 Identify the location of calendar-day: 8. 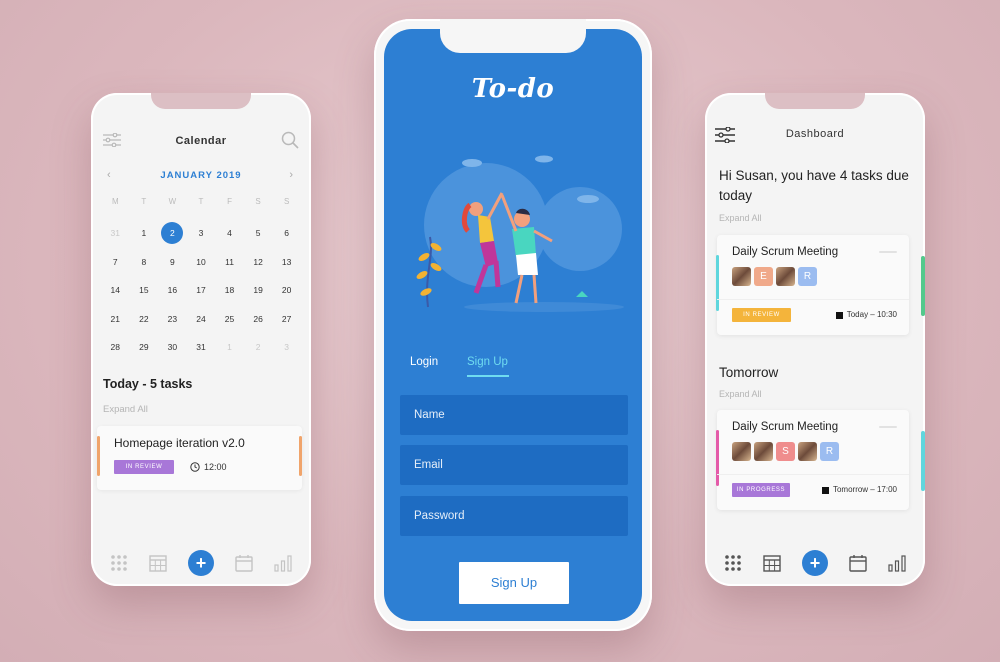
(144, 262).